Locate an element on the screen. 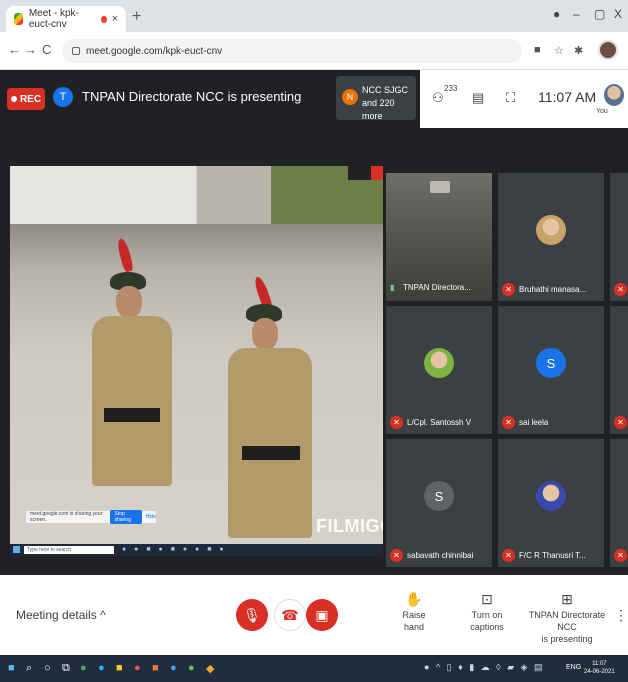 The height and width of the screenshot is (682, 628). app-icon-1: ● is located at coordinates (83, 668).